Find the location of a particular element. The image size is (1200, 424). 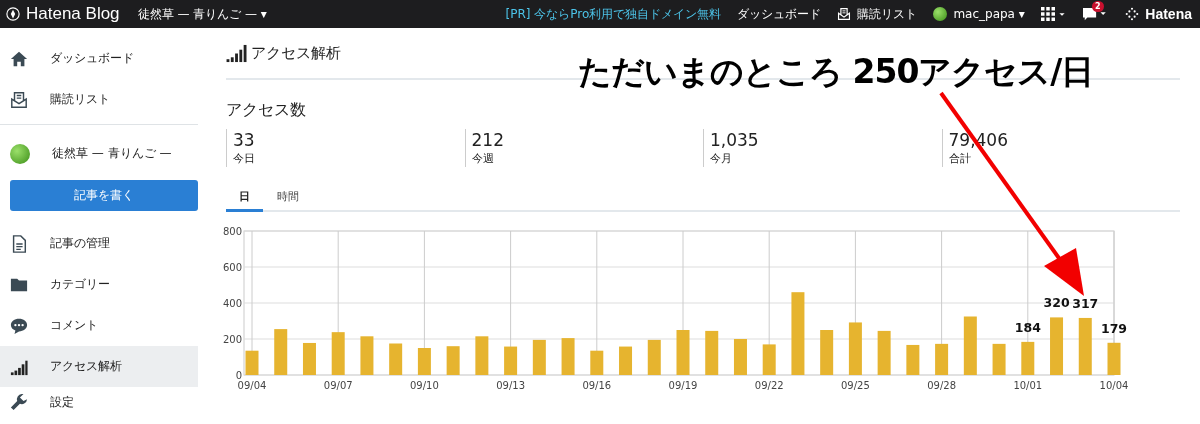

y-axis-label: 0 is located at coordinates (238, 375).